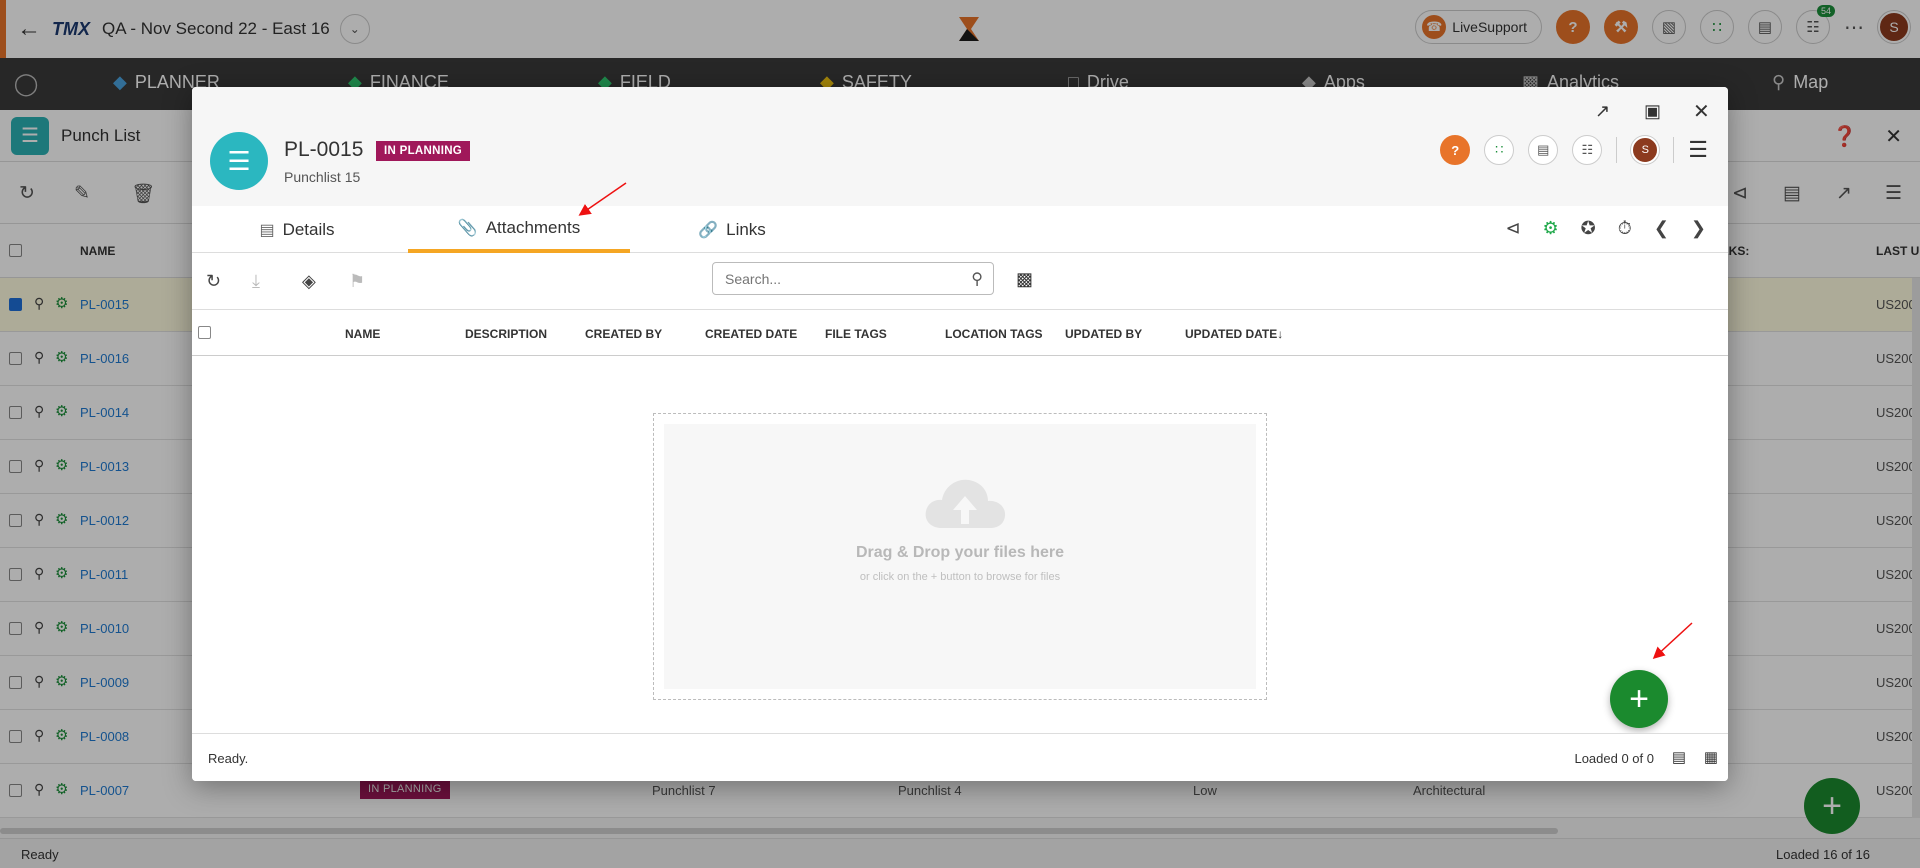  I want to click on close-icon: ✕, so click(1701, 111).